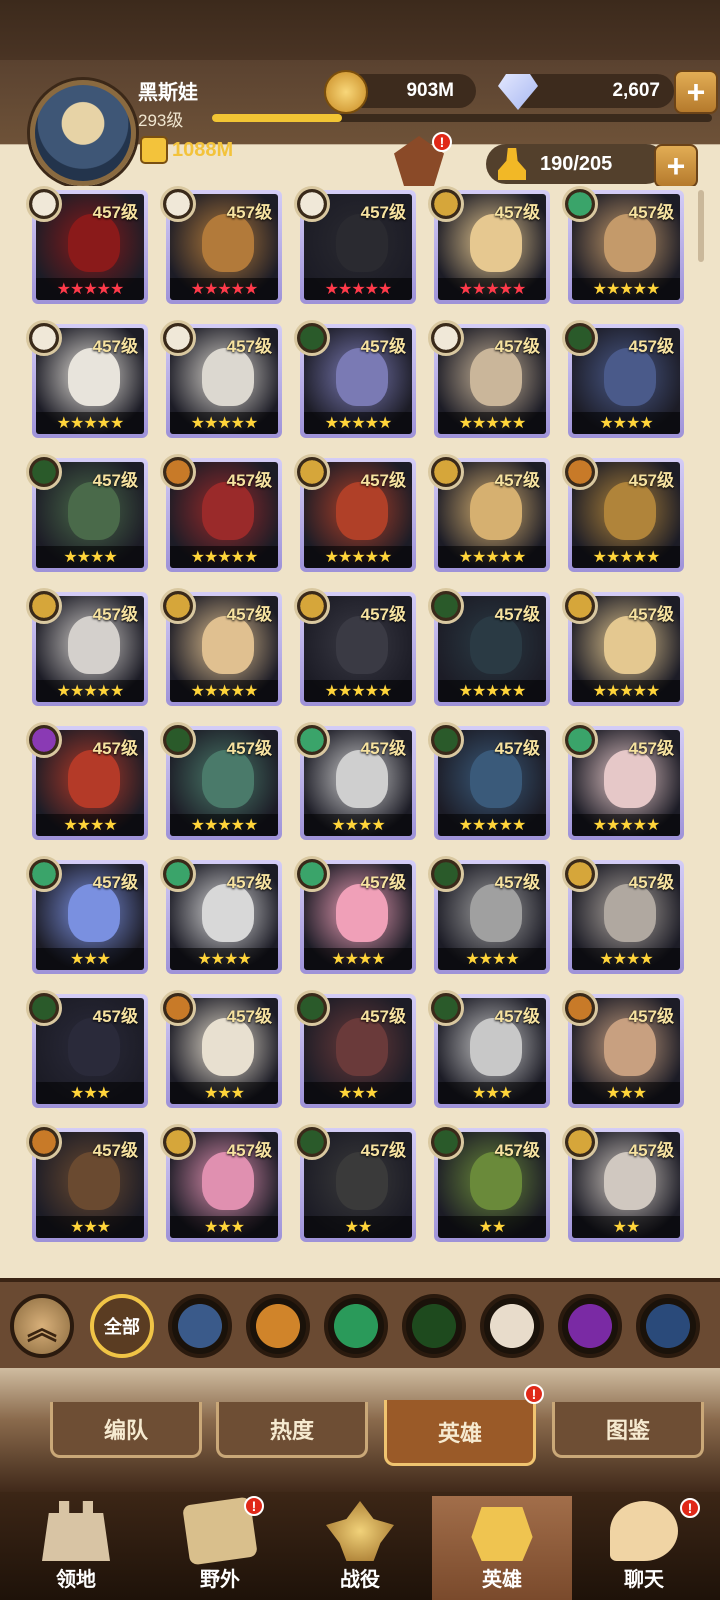 The width and height of the screenshot is (720, 1600). I want to click on expand-capacity-button: +, so click(676, 166).